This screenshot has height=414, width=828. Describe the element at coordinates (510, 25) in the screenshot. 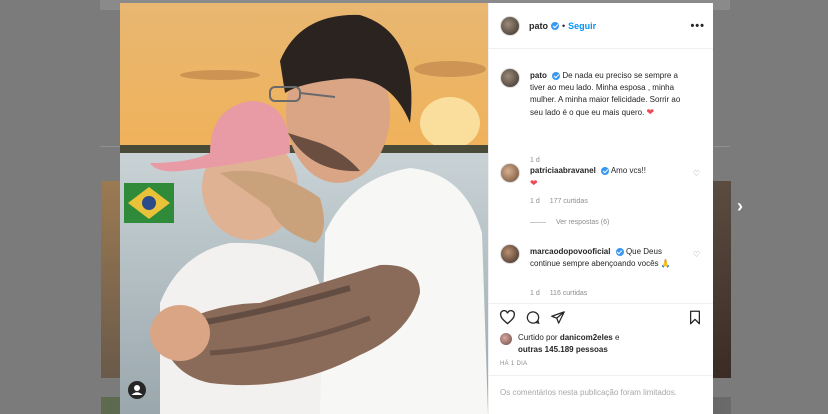

I see `author-avatar` at that location.